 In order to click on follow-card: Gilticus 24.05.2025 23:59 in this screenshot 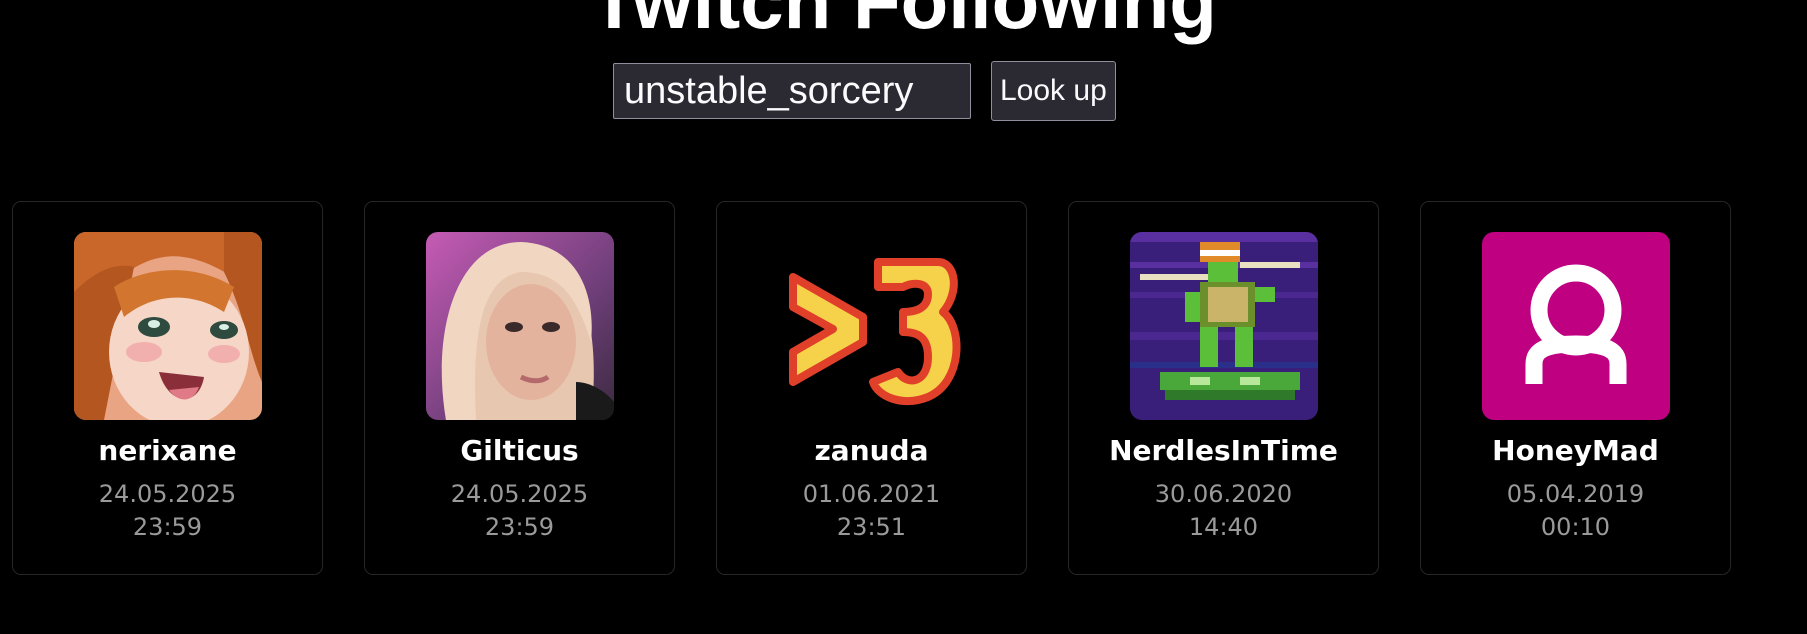, I will do `click(519, 388)`.